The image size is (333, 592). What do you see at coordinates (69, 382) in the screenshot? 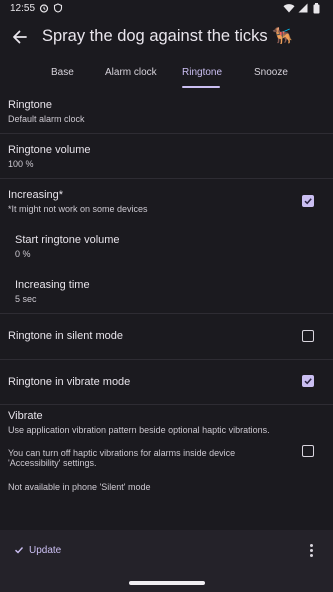
I see `setting-title: Ringtone in vibrate mode` at bounding box center [69, 382].